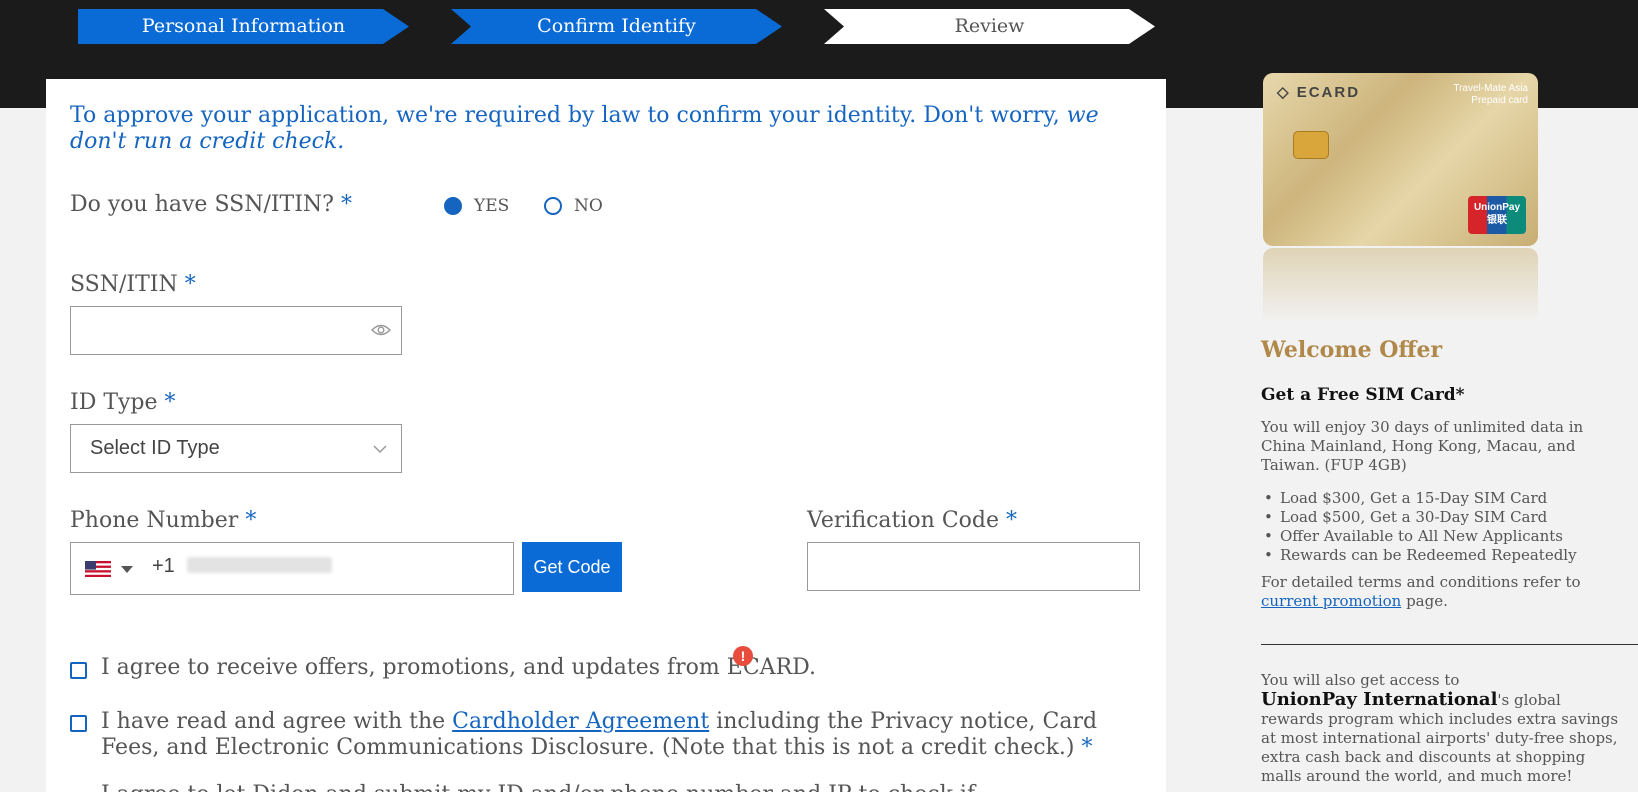  I want to click on offer-subtitle: Get a Free SIM Card*, so click(1363, 395).